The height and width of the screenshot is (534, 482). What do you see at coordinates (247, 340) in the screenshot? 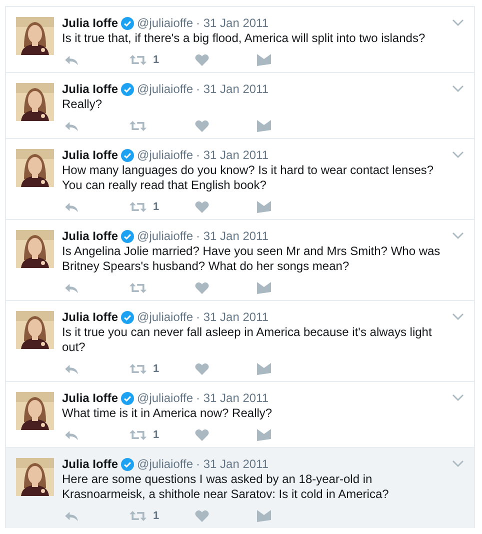
I see `tweet-text: Is it true you can never fall asleep in America because it's always light out?` at bounding box center [247, 340].